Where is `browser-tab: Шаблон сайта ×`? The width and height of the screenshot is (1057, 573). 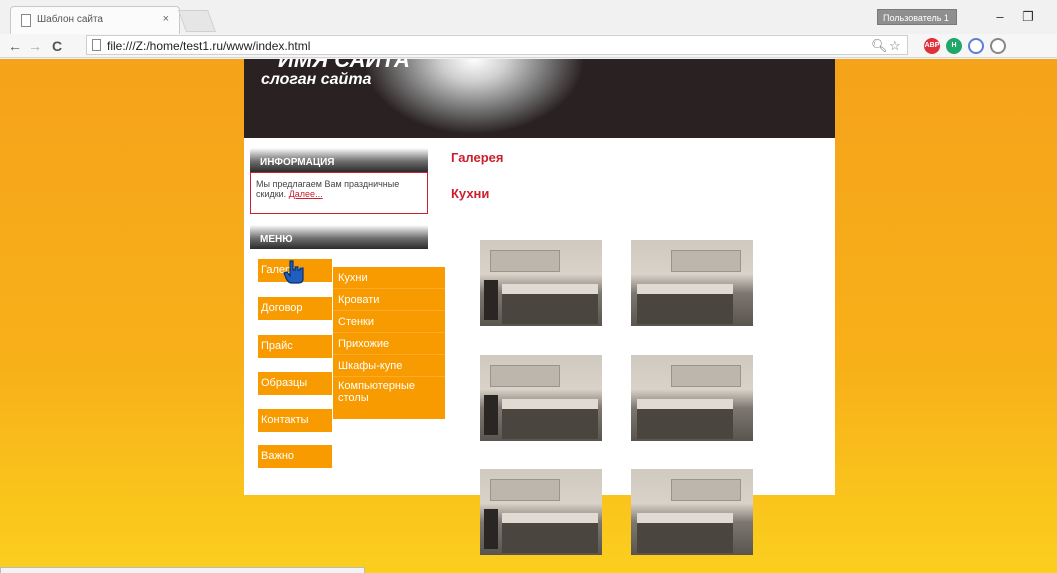
browser-tab: Шаблон сайта × is located at coordinates (95, 20).